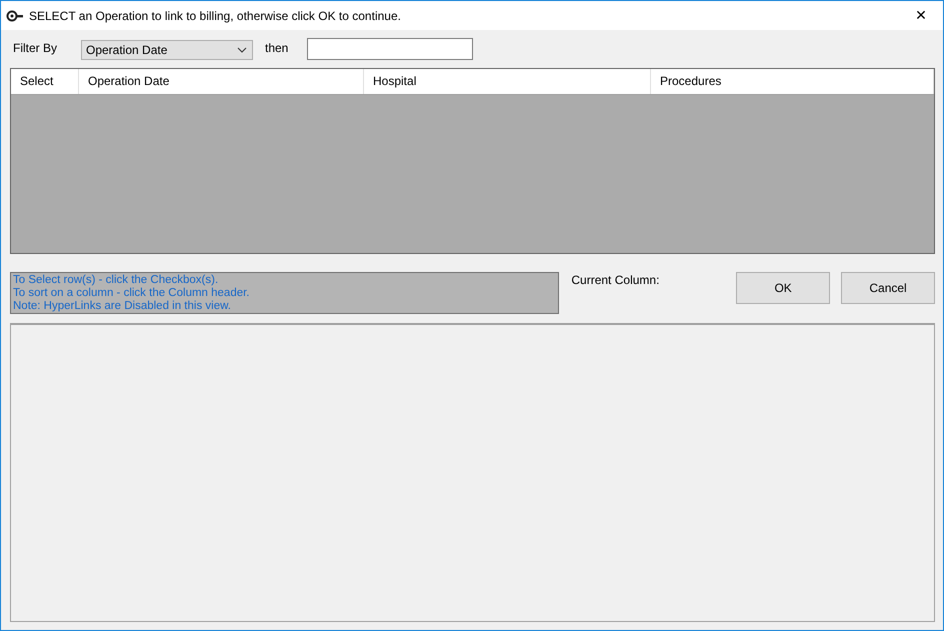  I want to click on chevron-down-icon, so click(242, 50).